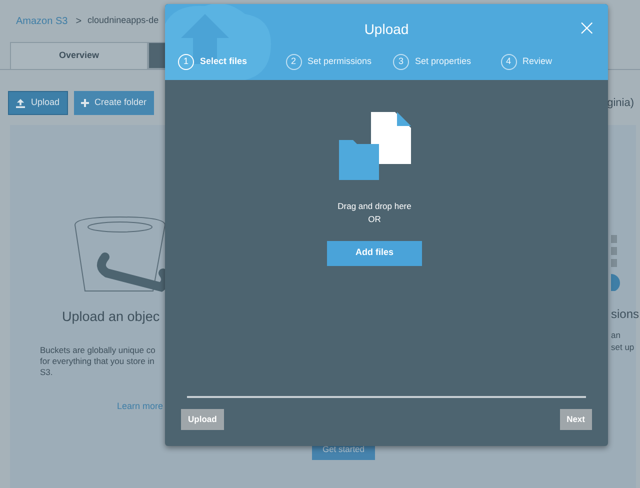 The height and width of the screenshot is (488, 640). What do you see at coordinates (20, 103) in the screenshot?
I see `upload-icon` at bounding box center [20, 103].